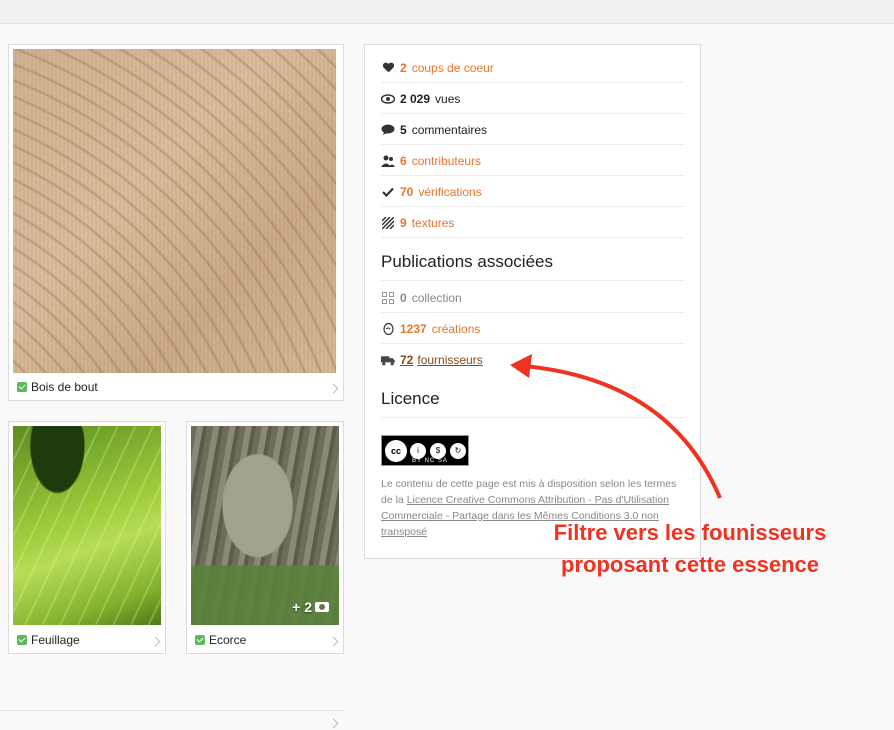  Describe the element at coordinates (388, 329) in the screenshot. I see `egg-icon` at that location.